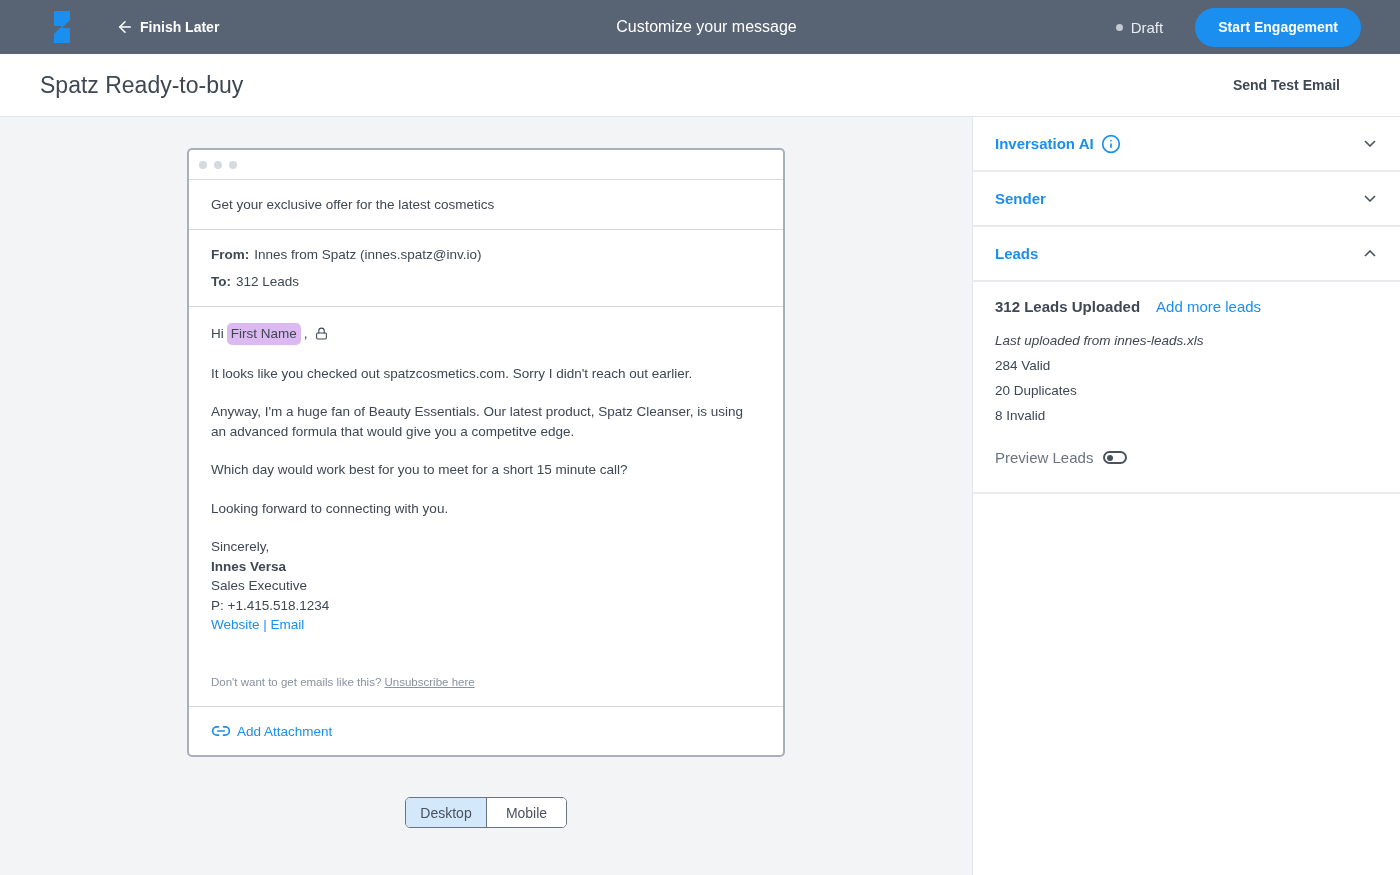  I want to click on email-paragraph: Which day would work best for you to meet for a short 15 minute call?, so click(420, 470).